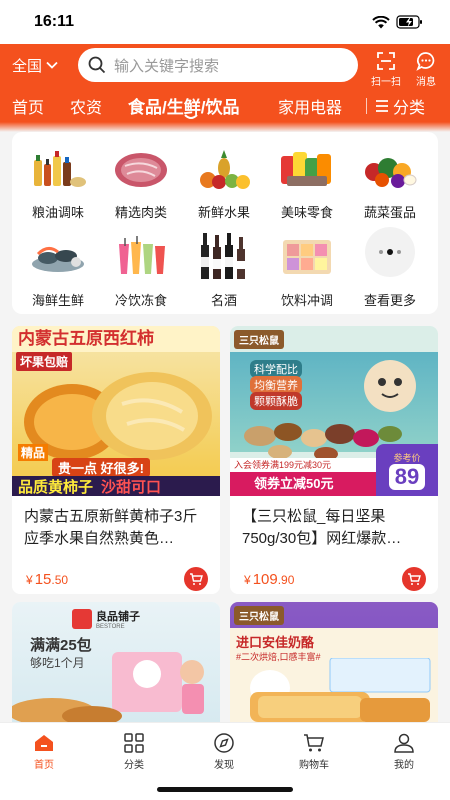 This screenshot has height=800, width=450. I want to click on bottom-strip: 品质黄柿子 沙甜可口, so click(116, 486).